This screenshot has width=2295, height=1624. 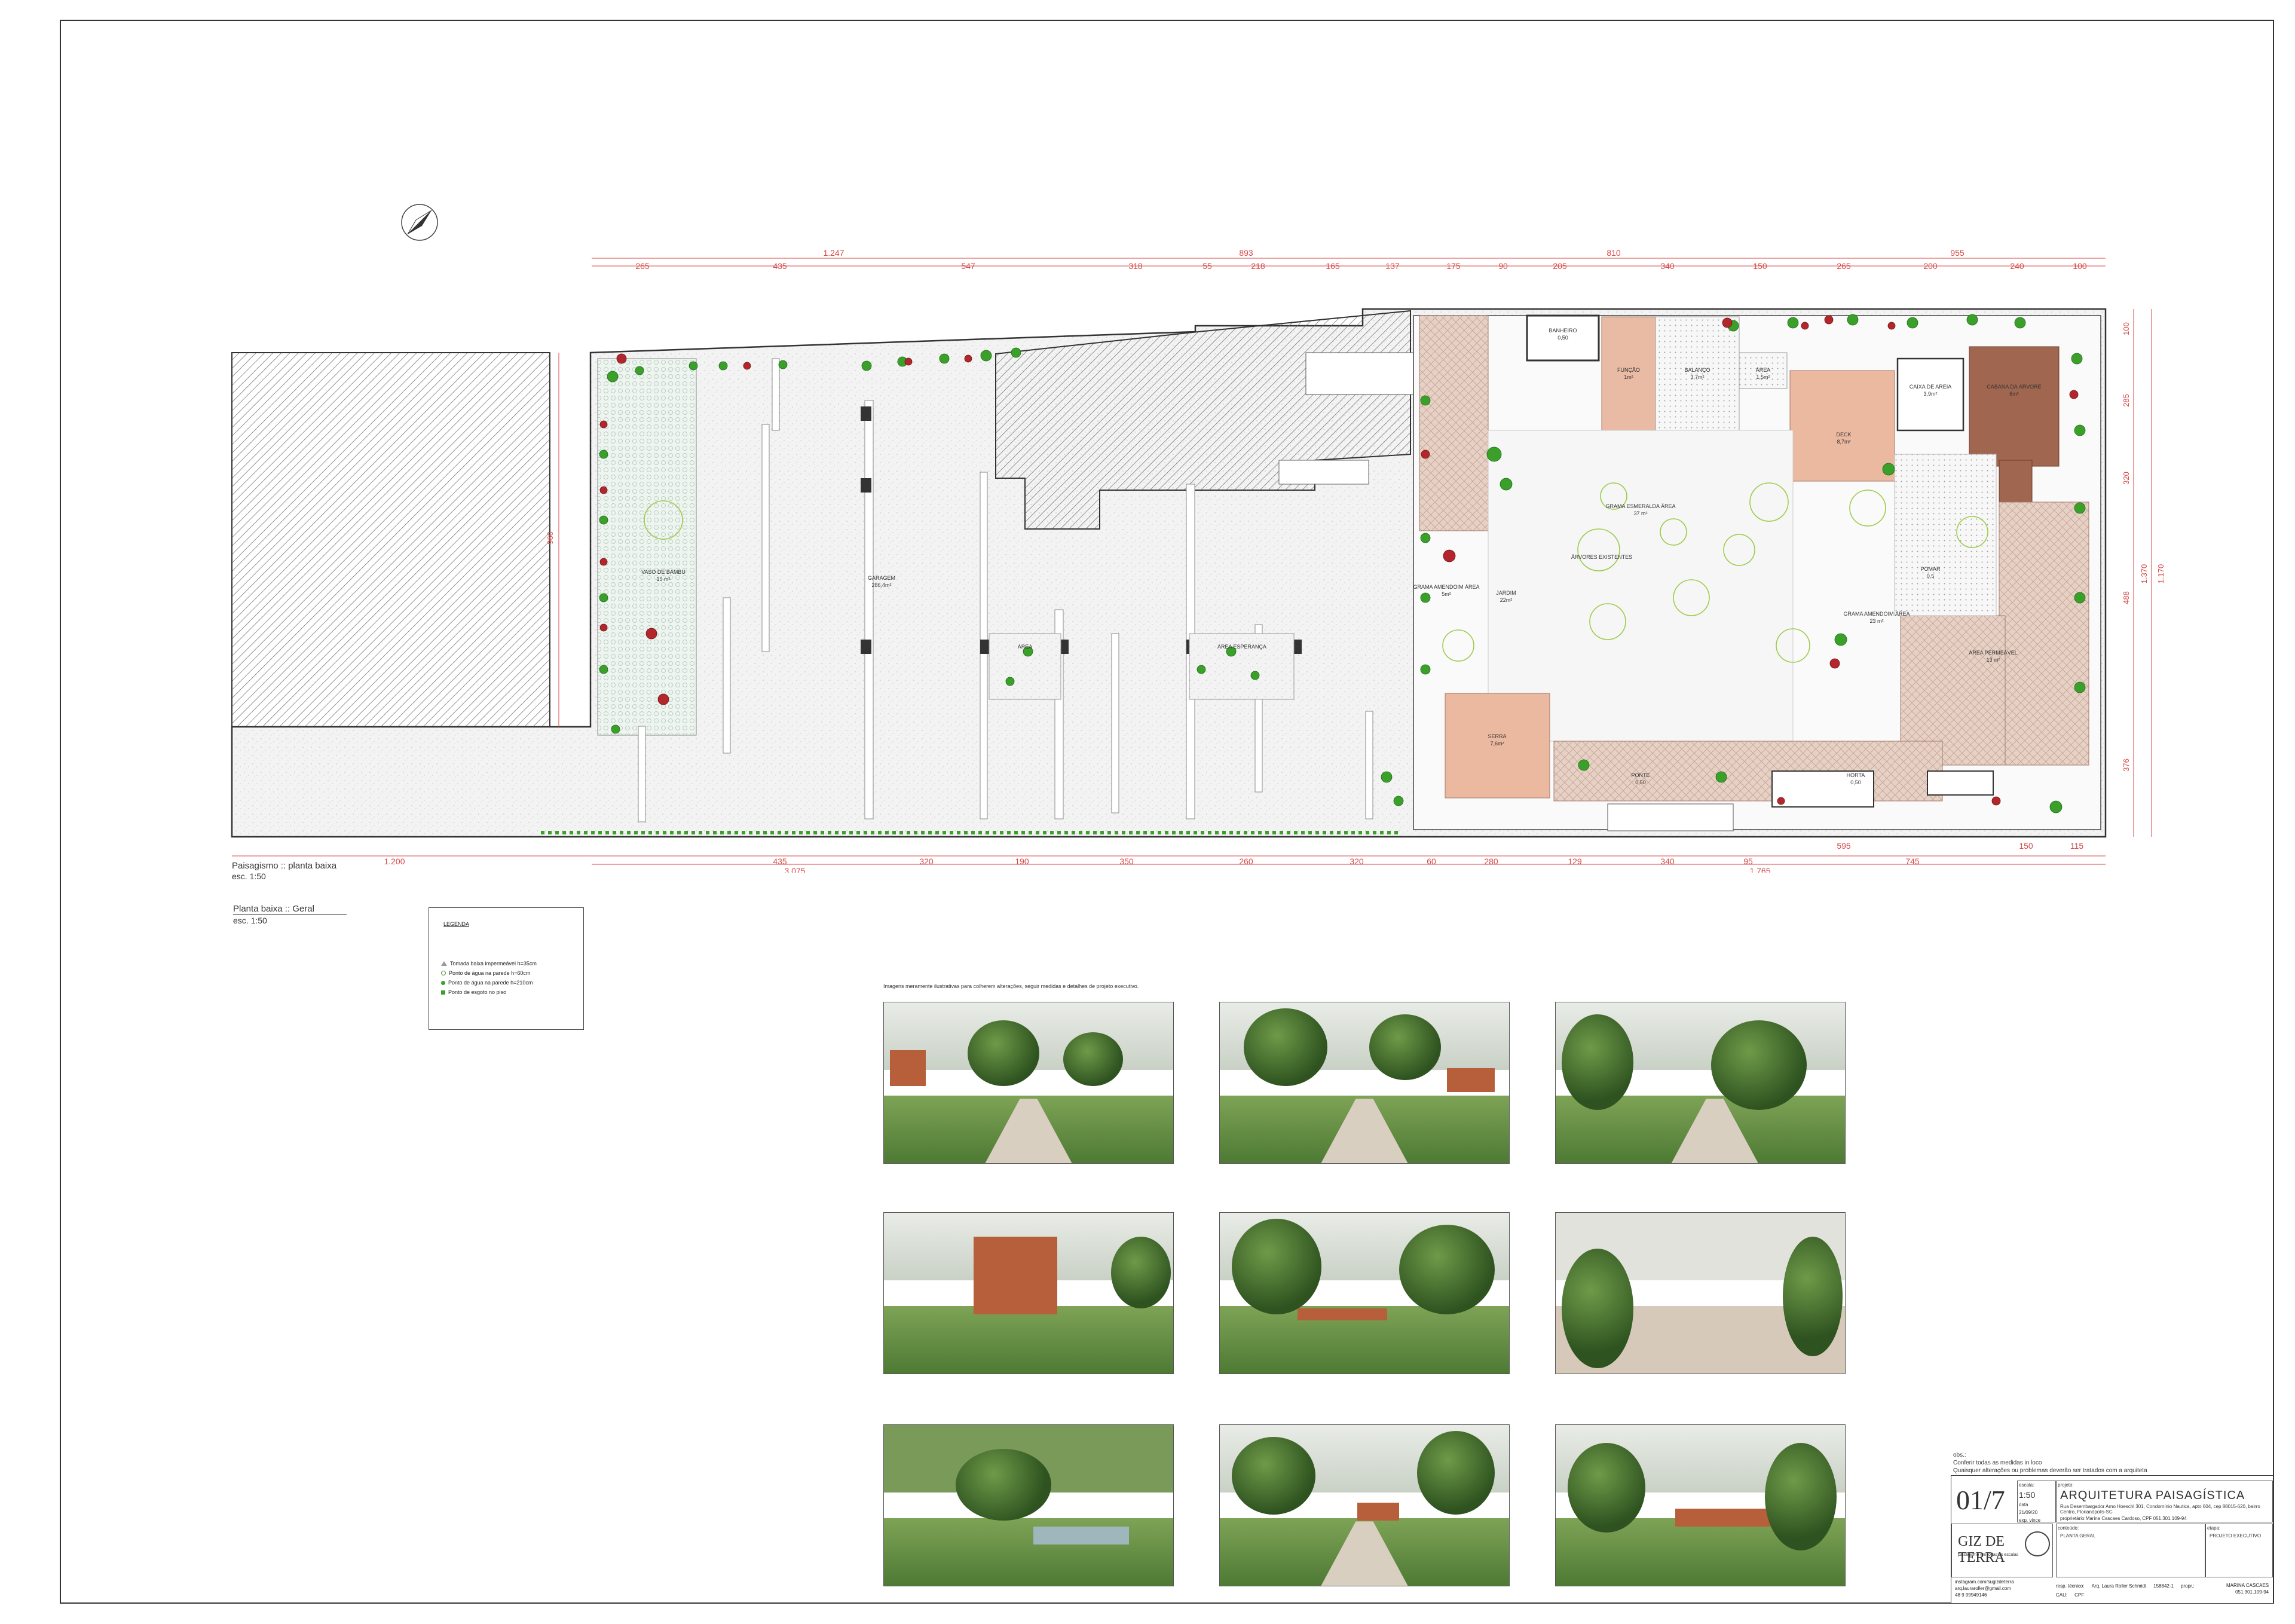 I want to click on svg-text: 15 m², so click(x=663, y=579).